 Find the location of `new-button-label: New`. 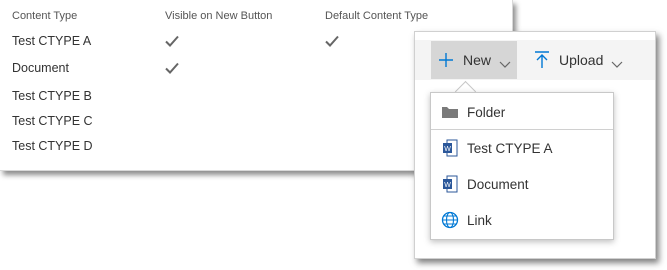

new-button-label: New is located at coordinates (477, 60).